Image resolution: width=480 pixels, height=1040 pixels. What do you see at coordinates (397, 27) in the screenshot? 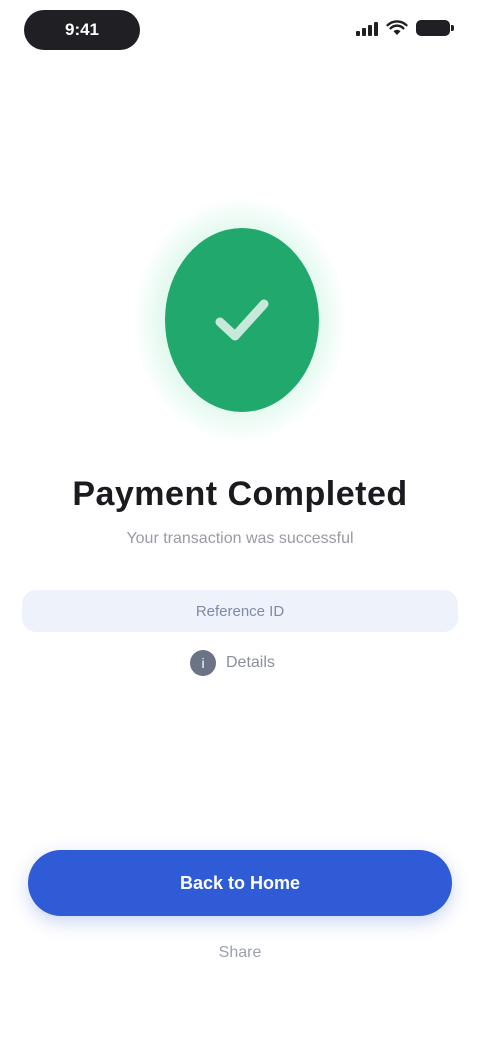
I see `wifi-icon` at bounding box center [397, 27].